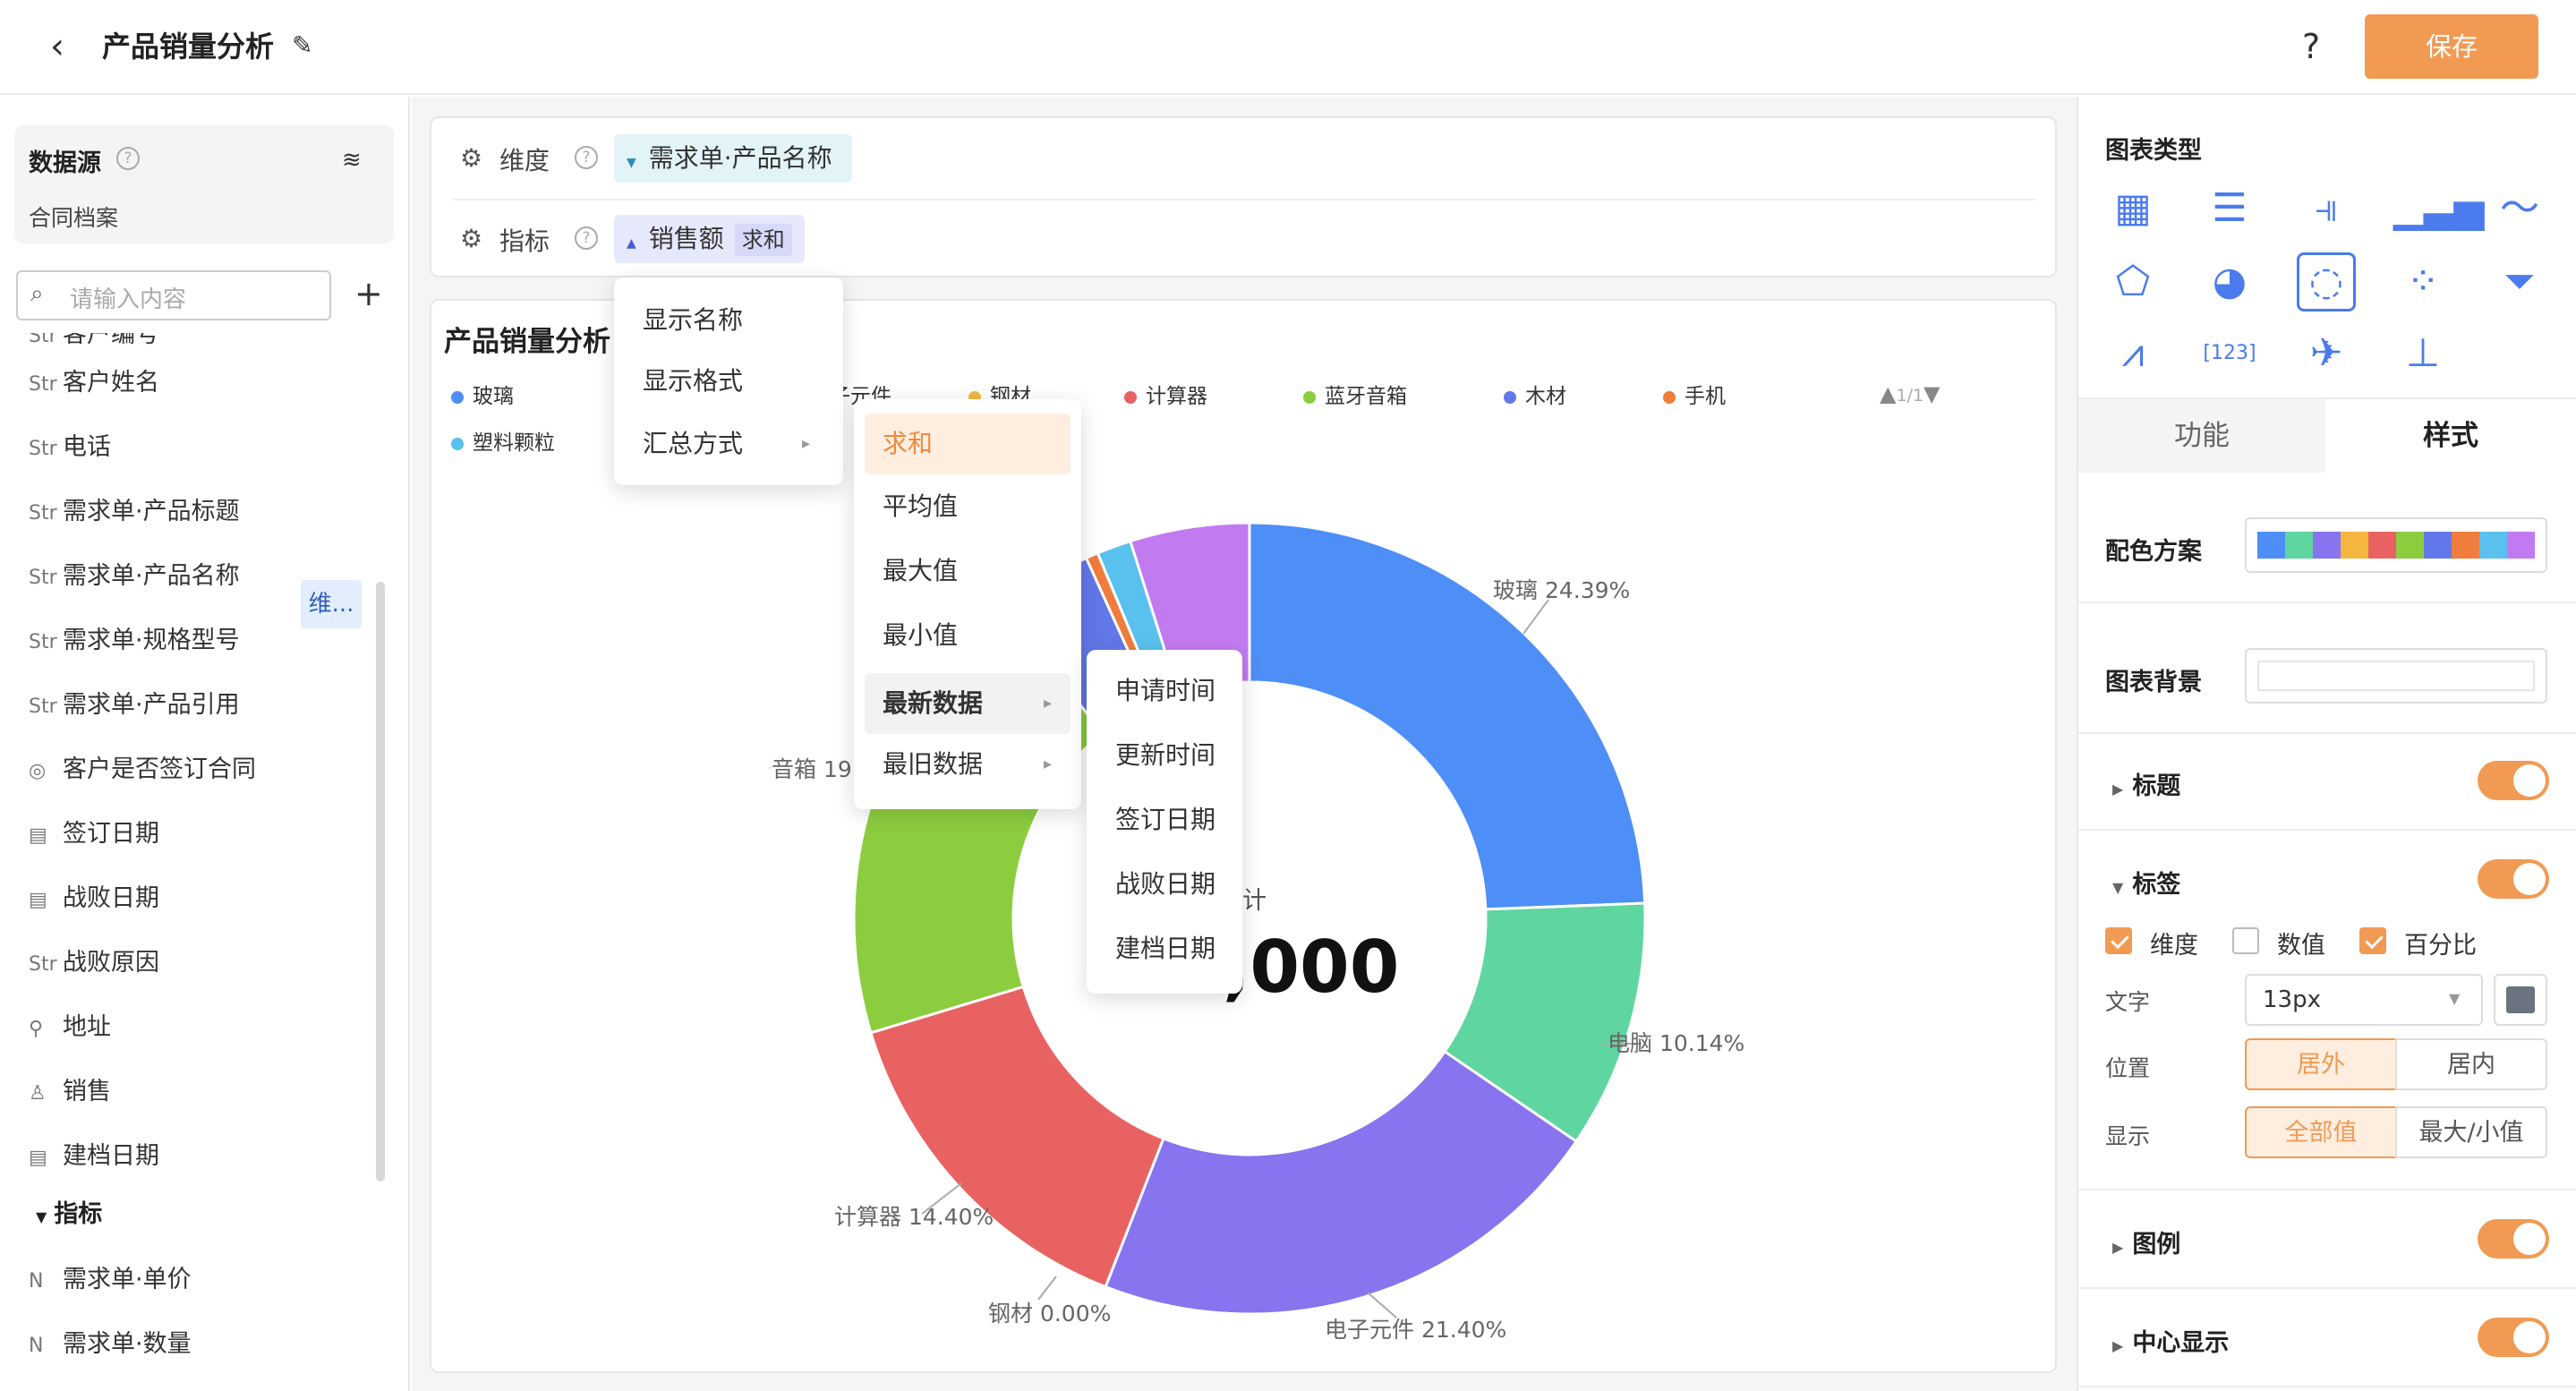  What do you see at coordinates (2364, 1000) in the screenshot?
I see `font-size-select: 13px ▼` at bounding box center [2364, 1000].